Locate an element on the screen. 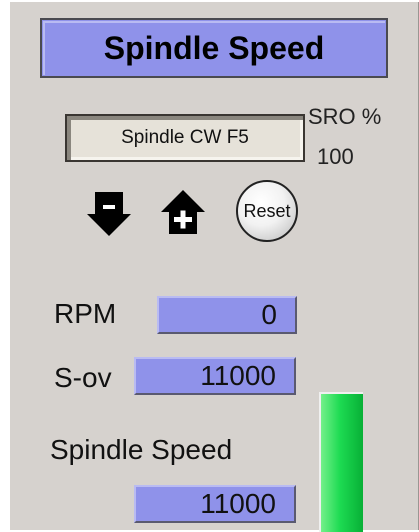 The image size is (419, 532). spindle-speed-bar is located at coordinates (341, 462).